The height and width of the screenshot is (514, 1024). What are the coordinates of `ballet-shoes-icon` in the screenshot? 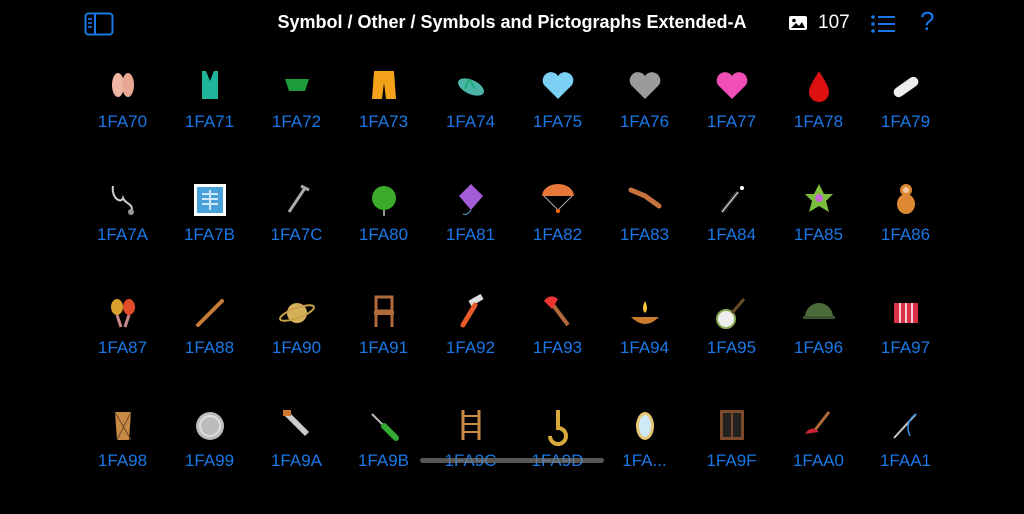 It's located at (122, 87).